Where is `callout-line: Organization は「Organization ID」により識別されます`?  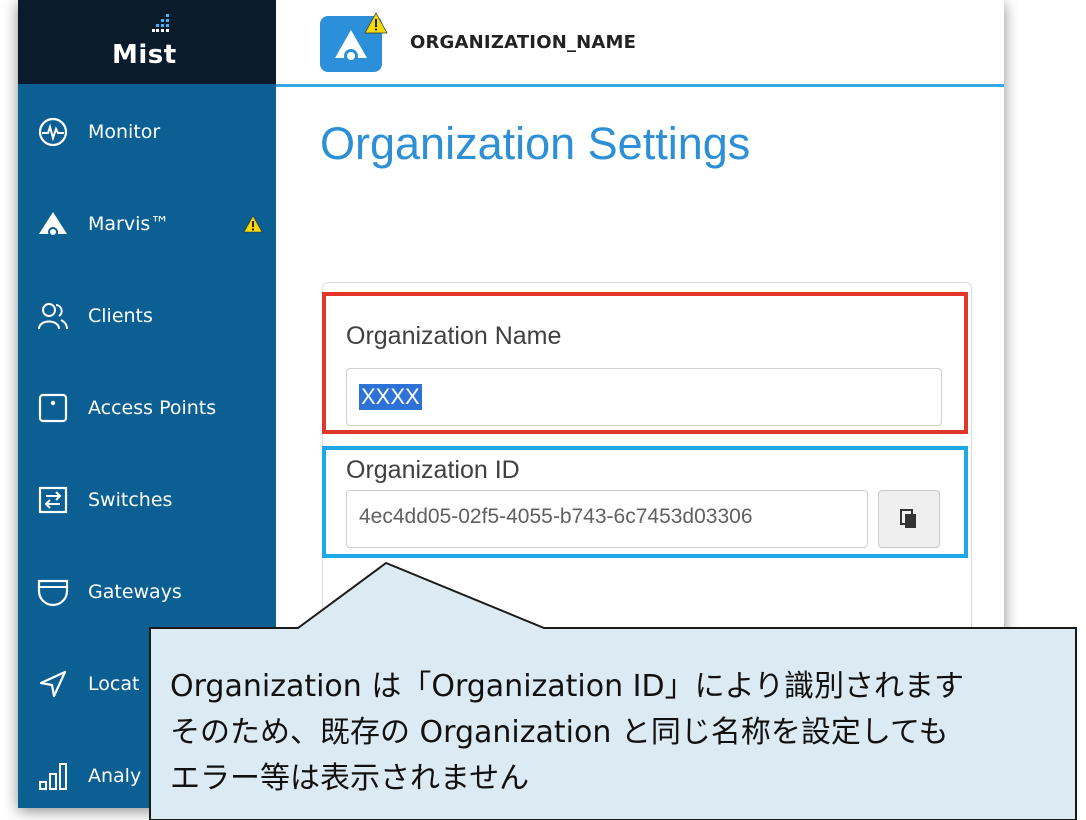 callout-line: Organization は「Organization ID」により識別されます is located at coordinates (567, 686).